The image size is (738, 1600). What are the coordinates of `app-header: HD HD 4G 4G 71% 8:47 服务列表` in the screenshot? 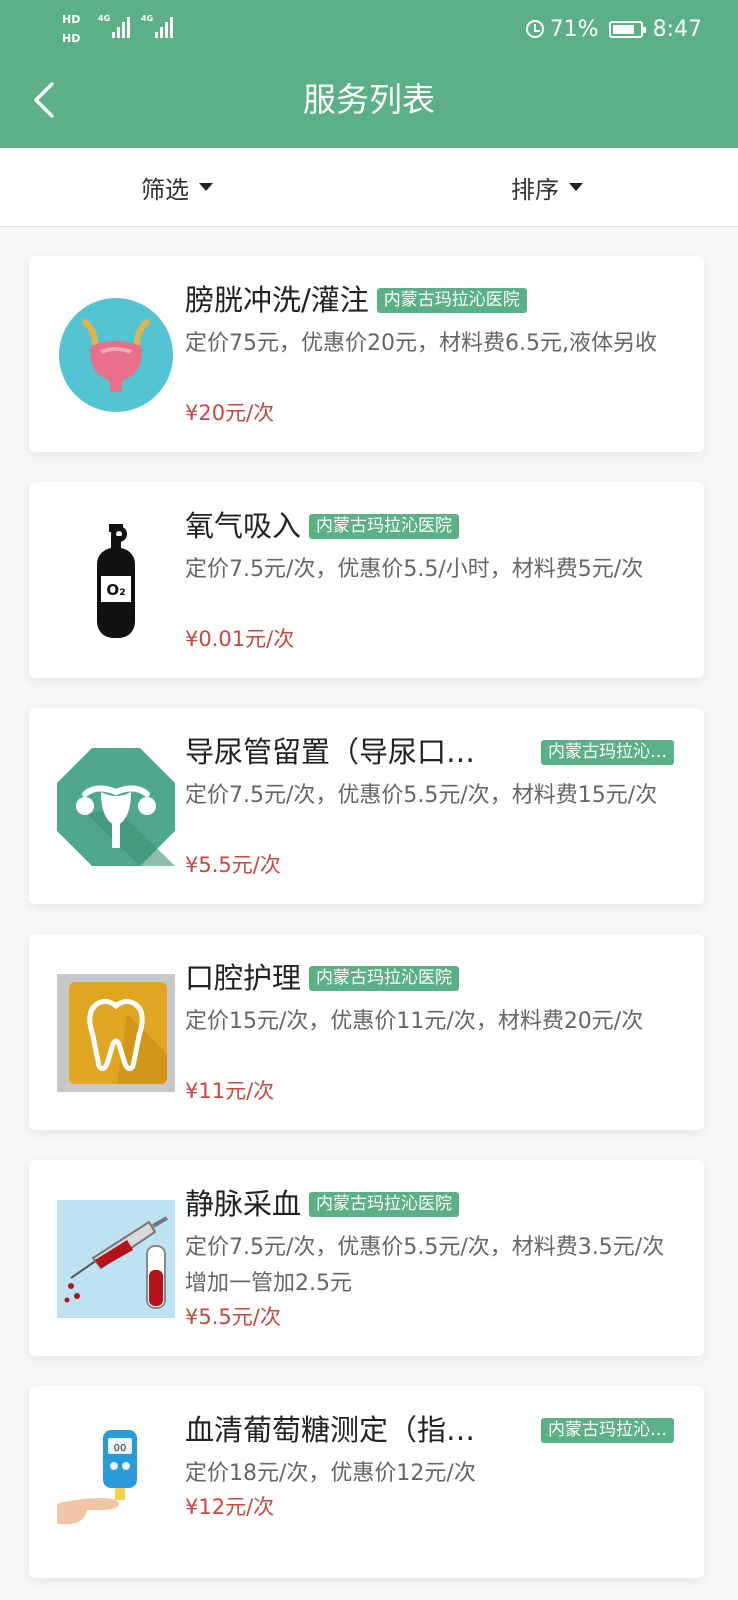 It's located at (369, 74).